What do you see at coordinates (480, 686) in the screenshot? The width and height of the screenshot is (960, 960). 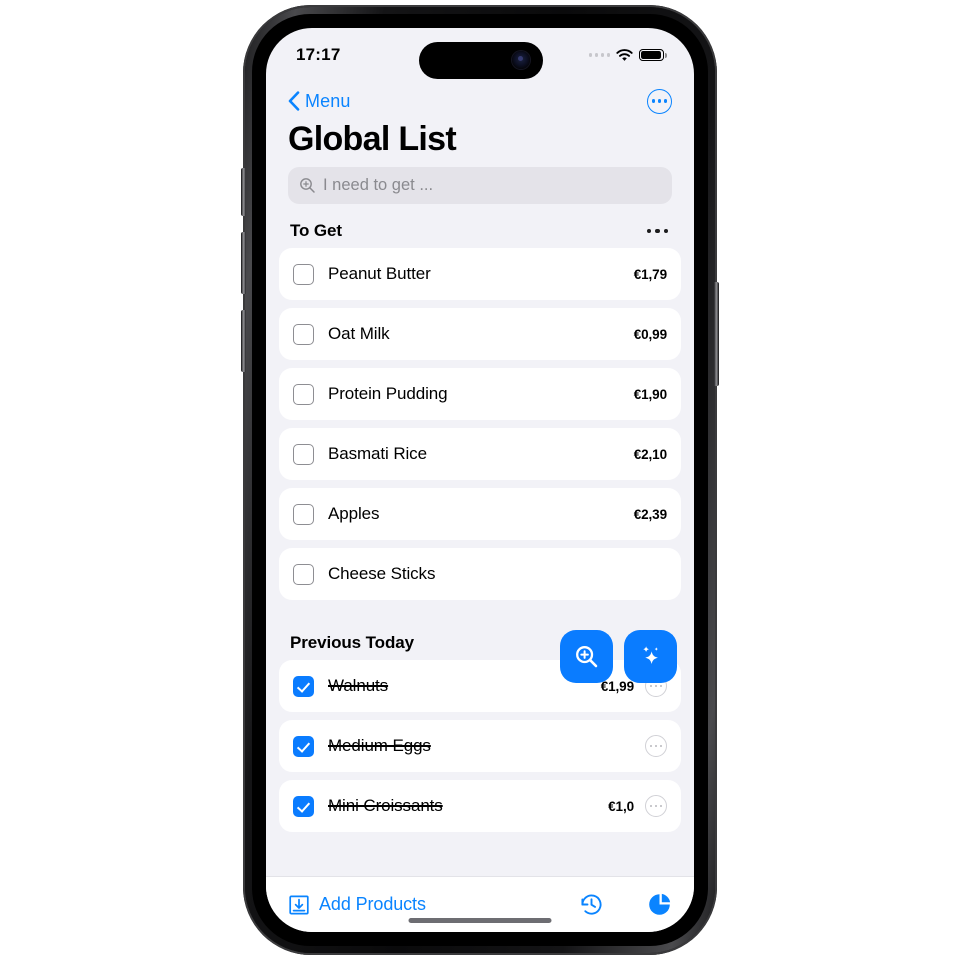 I see `list-item: Walnuts €1,99` at bounding box center [480, 686].